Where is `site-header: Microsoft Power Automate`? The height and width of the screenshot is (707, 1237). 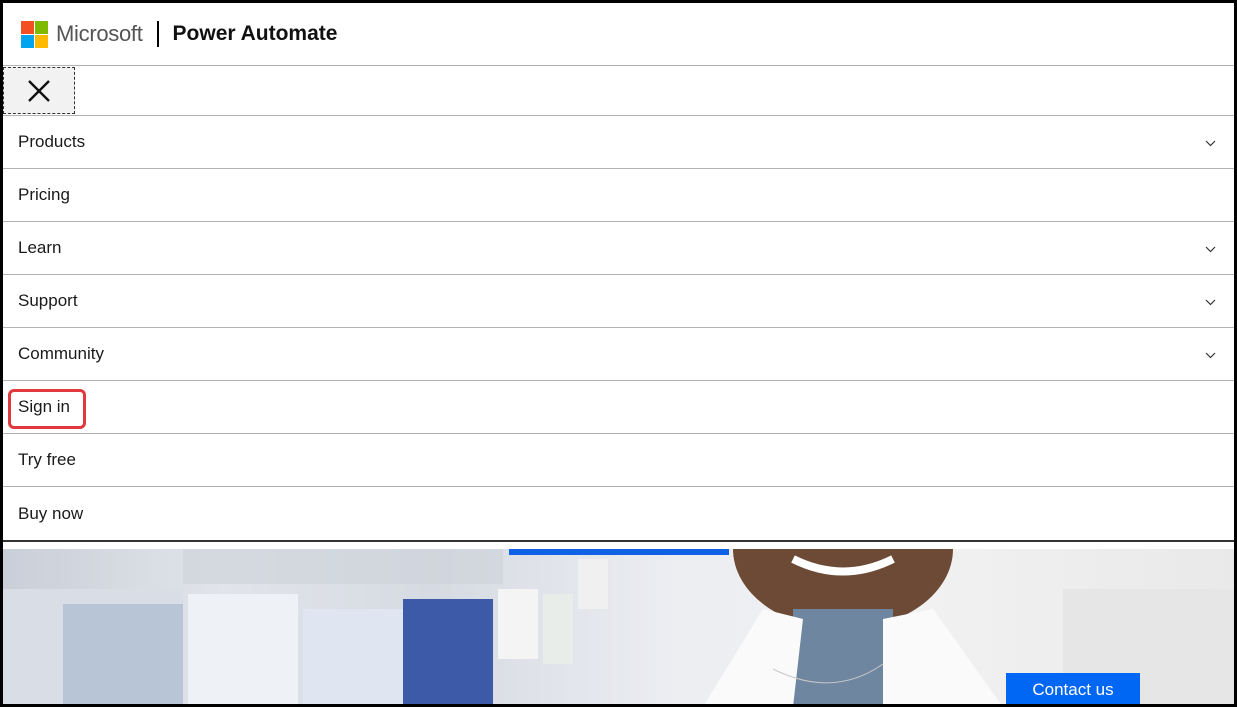
site-header: Microsoft Power Automate is located at coordinates (618, 34).